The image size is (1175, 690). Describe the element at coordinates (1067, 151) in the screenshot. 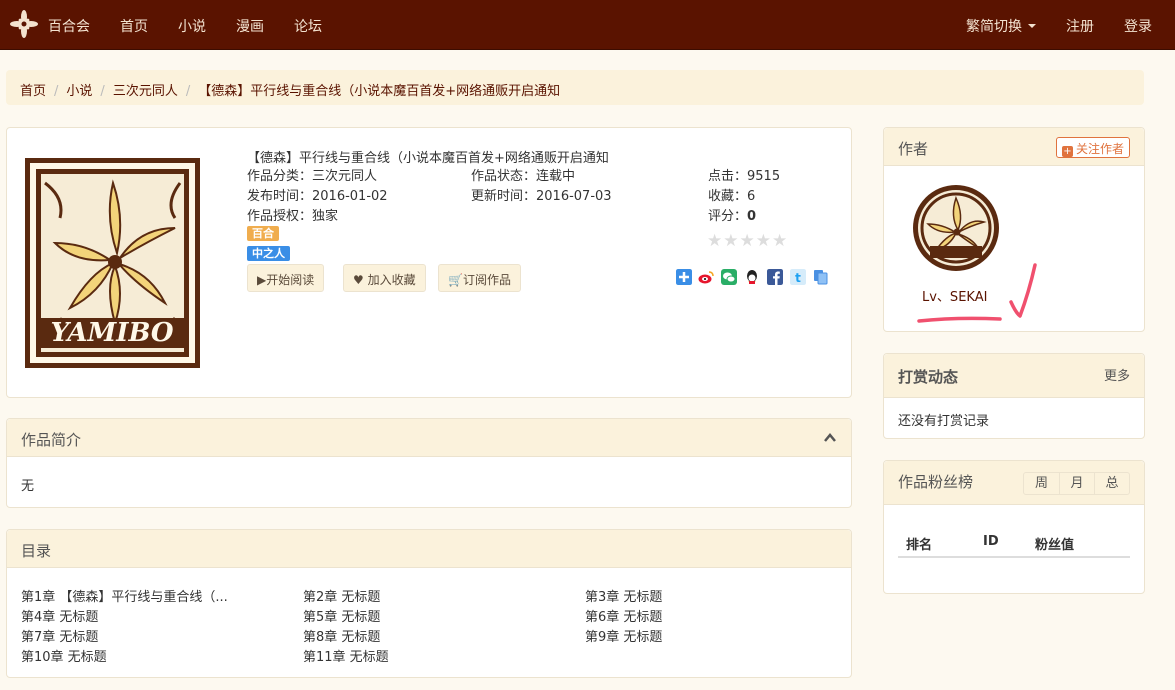

I see `plus-icon: +` at that location.